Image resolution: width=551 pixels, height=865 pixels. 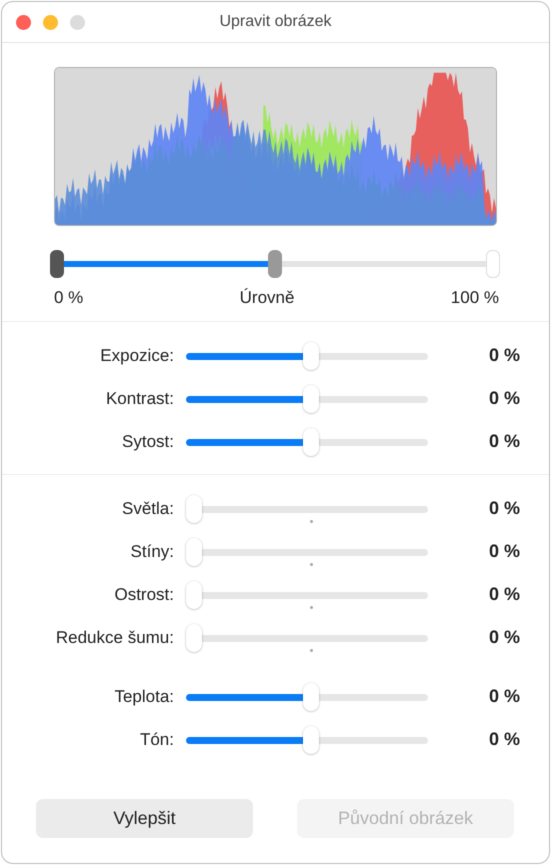 I want to click on minimize-button, so click(x=50, y=22).